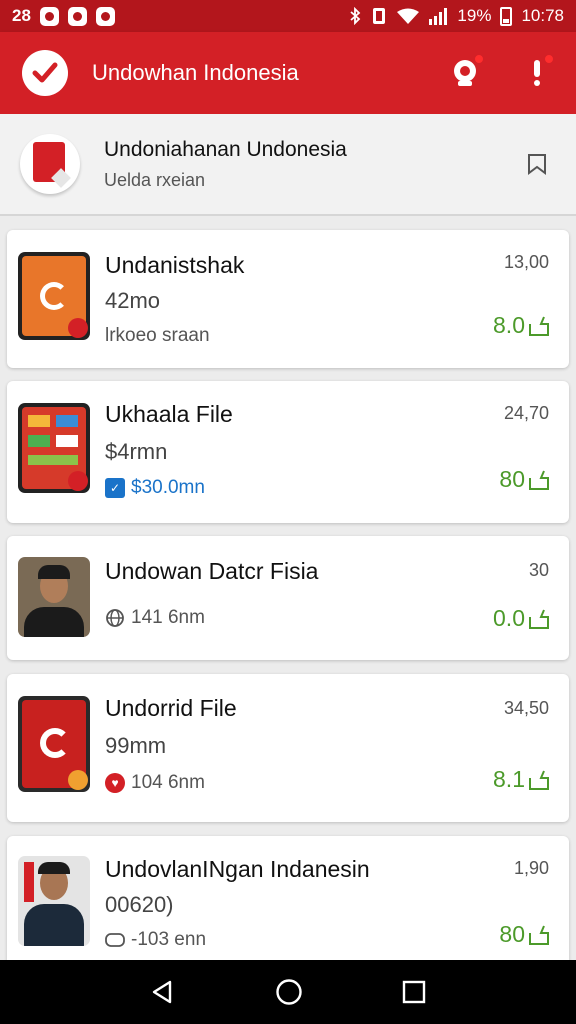 The width and height of the screenshot is (576, 1024). I want to click on home-icon, so click(289, 992).